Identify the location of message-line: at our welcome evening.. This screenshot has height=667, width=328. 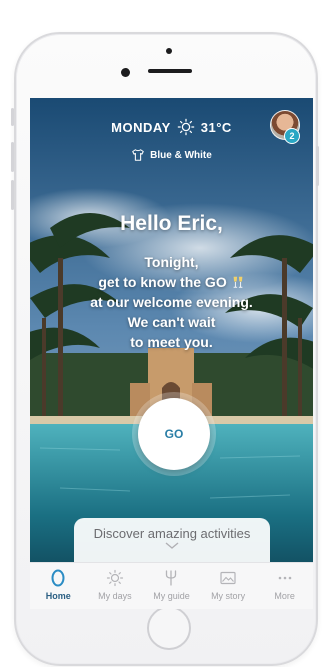
(171, 302).